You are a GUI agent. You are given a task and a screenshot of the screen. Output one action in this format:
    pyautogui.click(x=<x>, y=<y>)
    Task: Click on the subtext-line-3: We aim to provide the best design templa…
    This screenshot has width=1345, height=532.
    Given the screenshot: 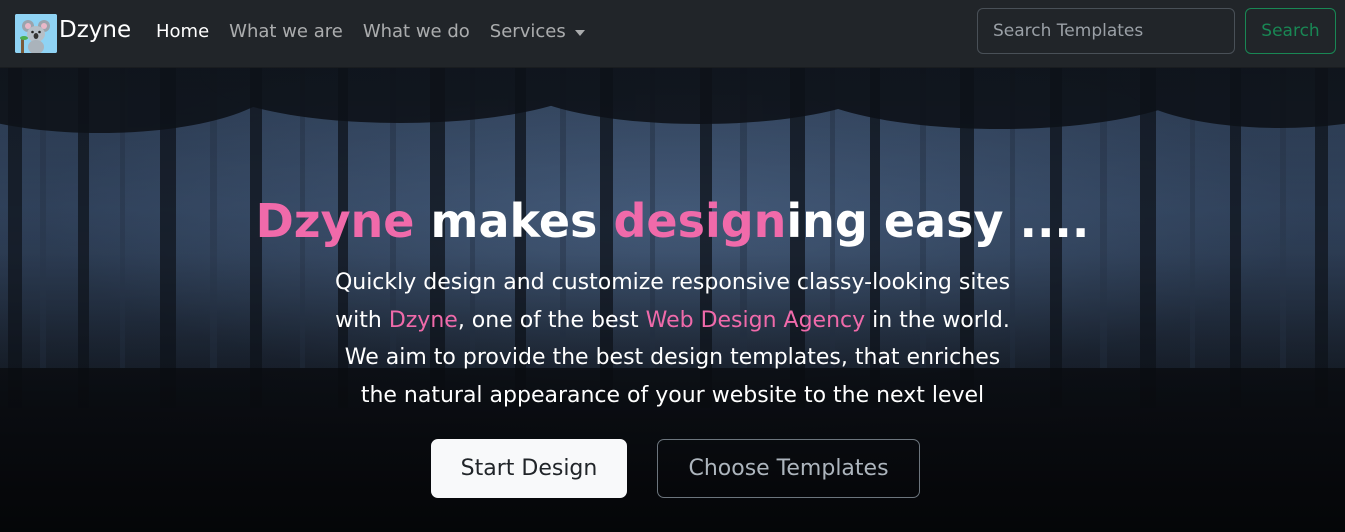 What is the action you would take?
    pyautogui.click(x=672, y=357)
    